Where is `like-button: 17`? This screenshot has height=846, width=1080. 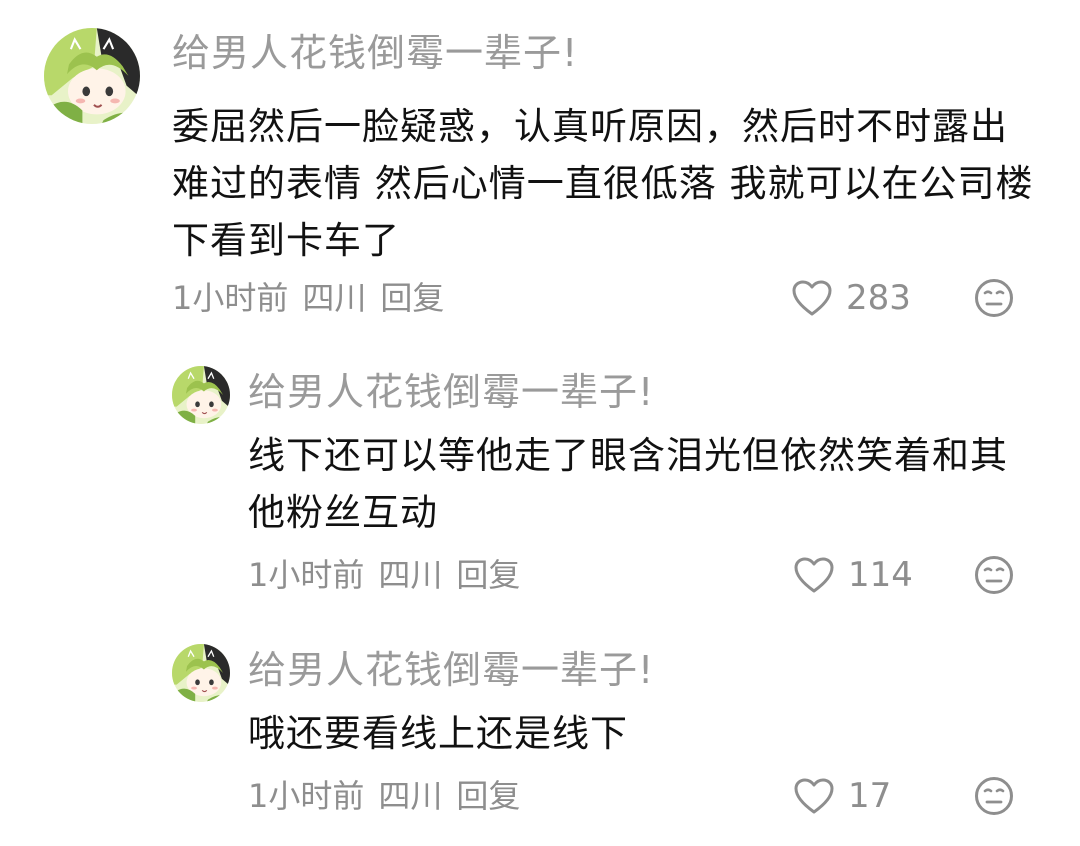
like-button: 17 is located at coordinates (842, 796).